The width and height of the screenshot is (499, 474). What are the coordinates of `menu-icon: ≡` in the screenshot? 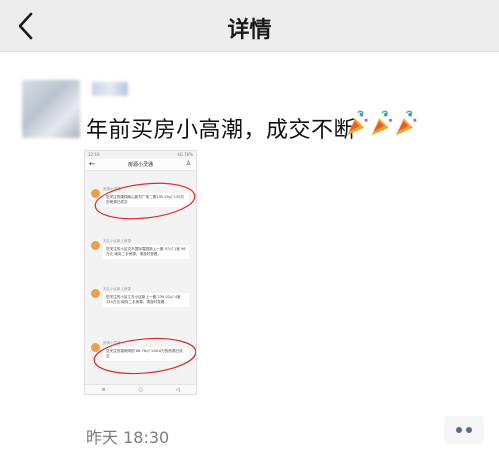 It's located at (103, 389).